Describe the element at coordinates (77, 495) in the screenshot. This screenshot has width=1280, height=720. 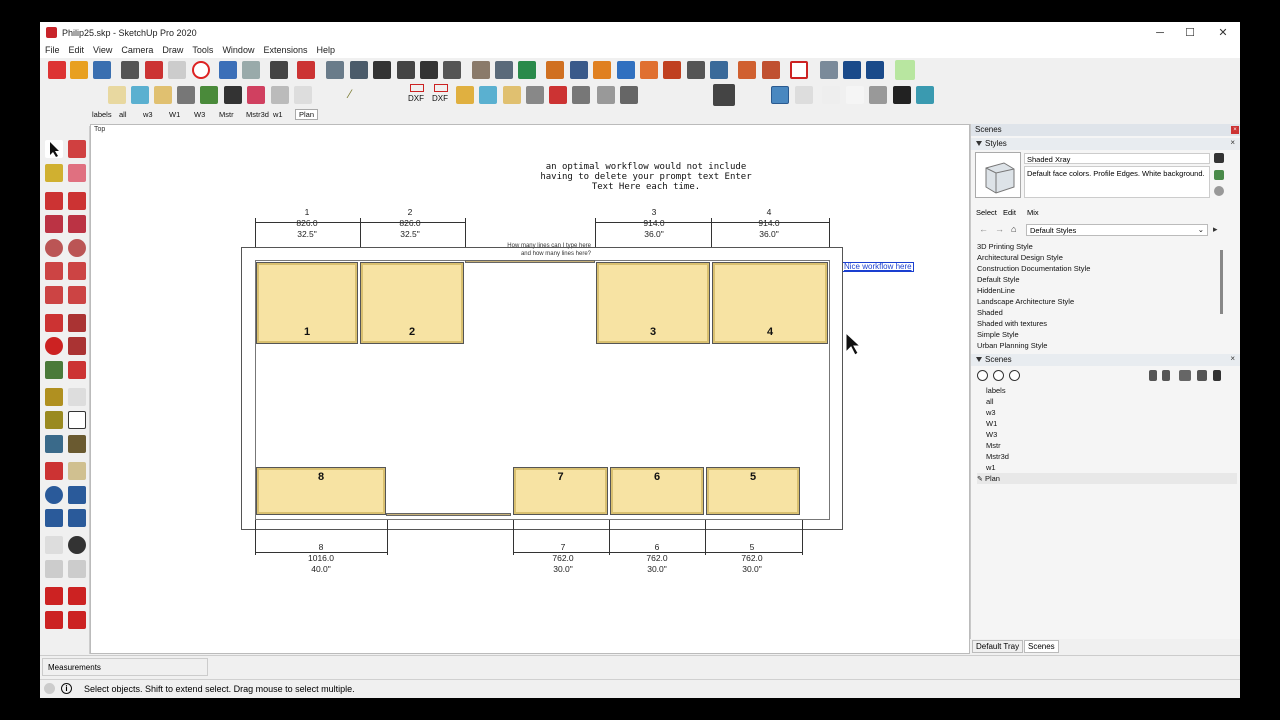
I see `zoom-window-icon` at that location.